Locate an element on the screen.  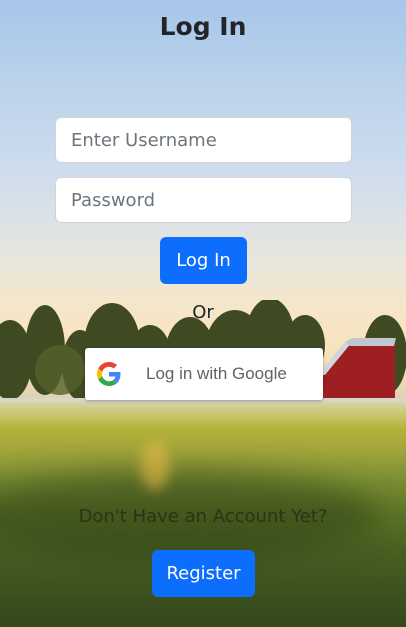
register-prompt: Don't Have an Account Yet? is located at coordinates (203, 516).